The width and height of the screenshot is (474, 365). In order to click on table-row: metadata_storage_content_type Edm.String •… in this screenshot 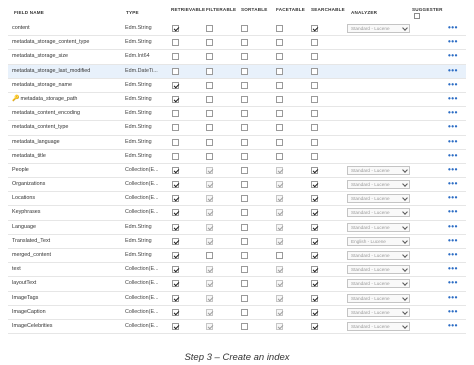, I will do `click(237, 43)`.